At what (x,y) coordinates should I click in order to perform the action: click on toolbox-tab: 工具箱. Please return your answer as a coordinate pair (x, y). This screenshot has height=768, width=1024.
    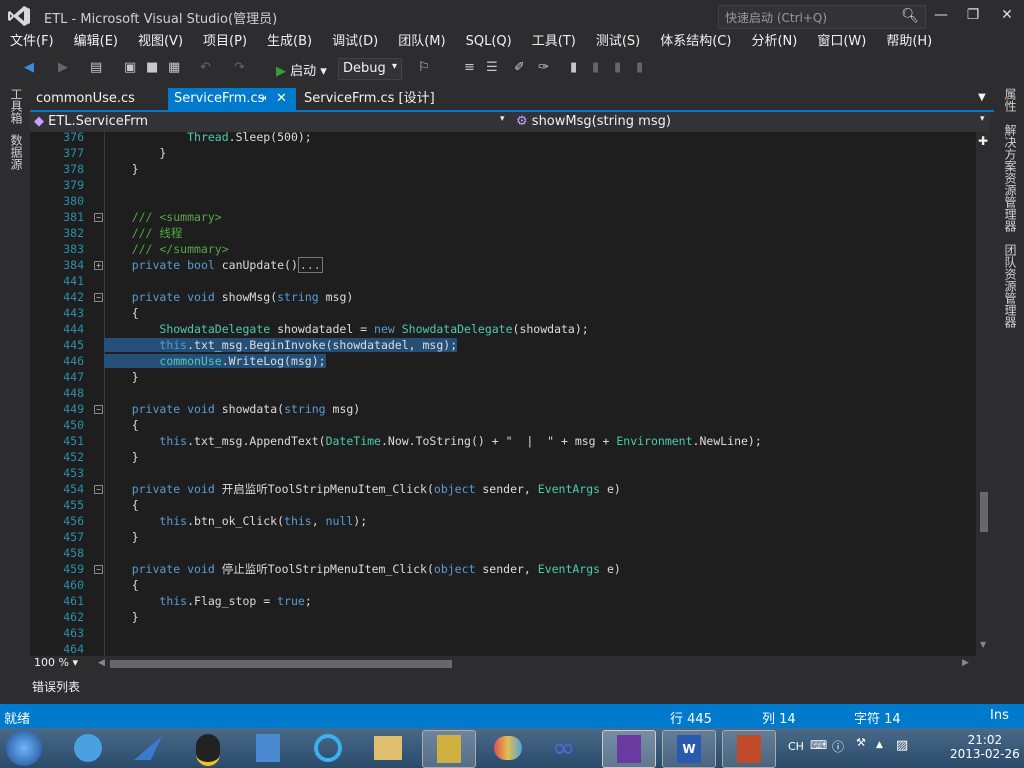
    Looking at the image, I should click on (16, 106).